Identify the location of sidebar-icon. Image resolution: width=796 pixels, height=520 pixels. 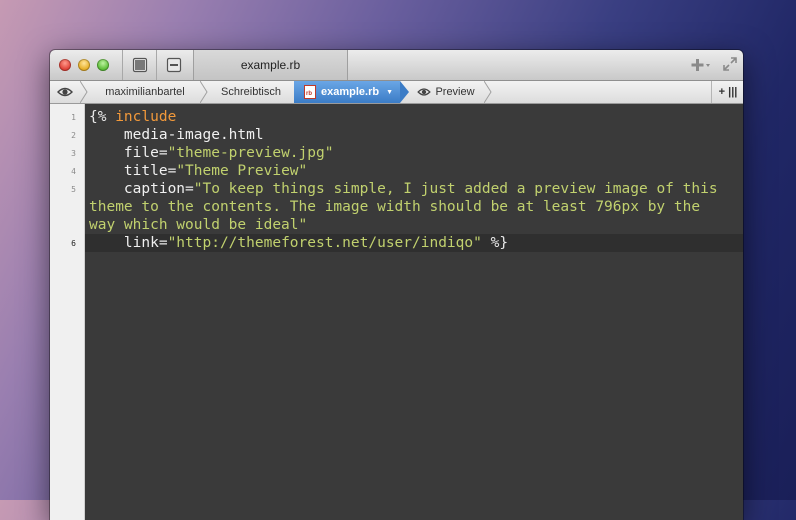
(140, 65).